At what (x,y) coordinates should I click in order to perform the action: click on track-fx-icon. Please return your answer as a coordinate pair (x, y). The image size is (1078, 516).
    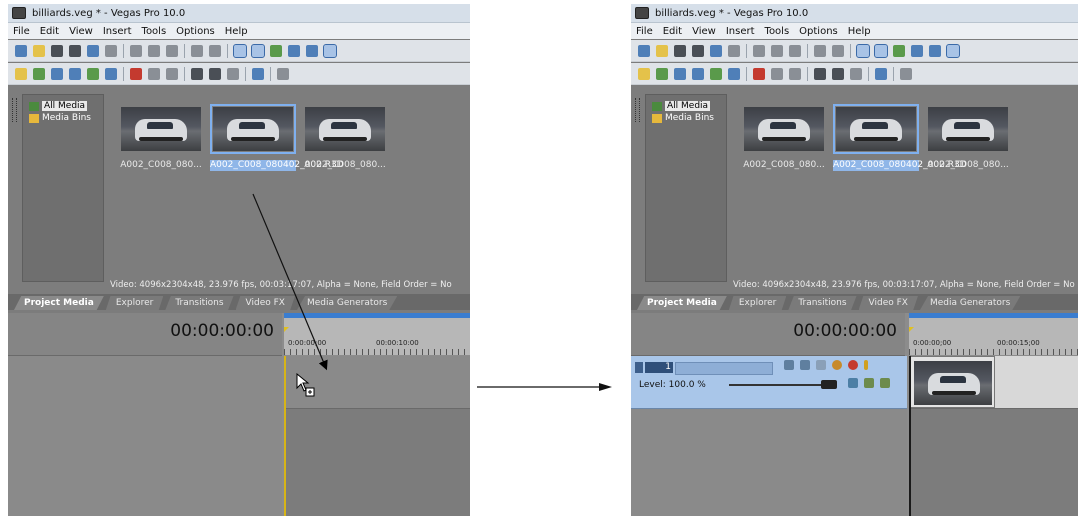
    Looking at the image, I should click on (837, 365).